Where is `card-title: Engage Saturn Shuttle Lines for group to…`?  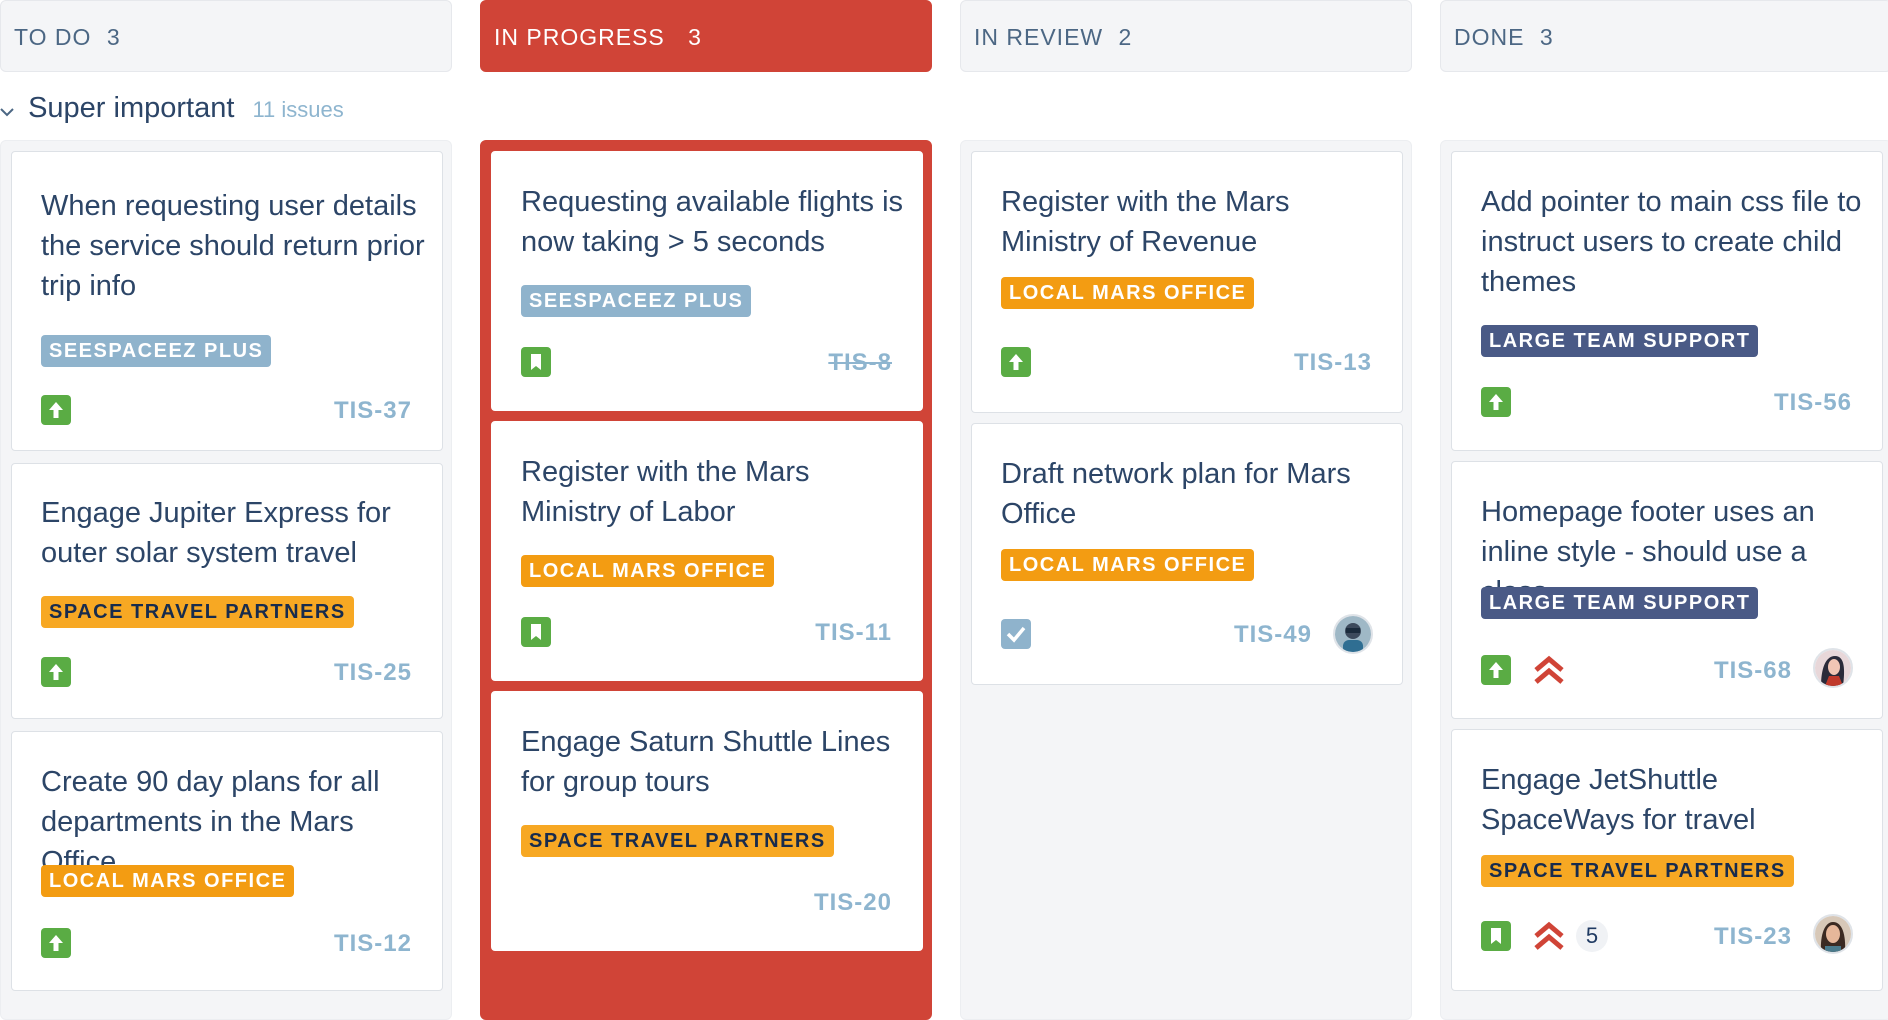 card-title: Engage Saturn Shuttle Lines for group to… is located at coordinates (706, 762).